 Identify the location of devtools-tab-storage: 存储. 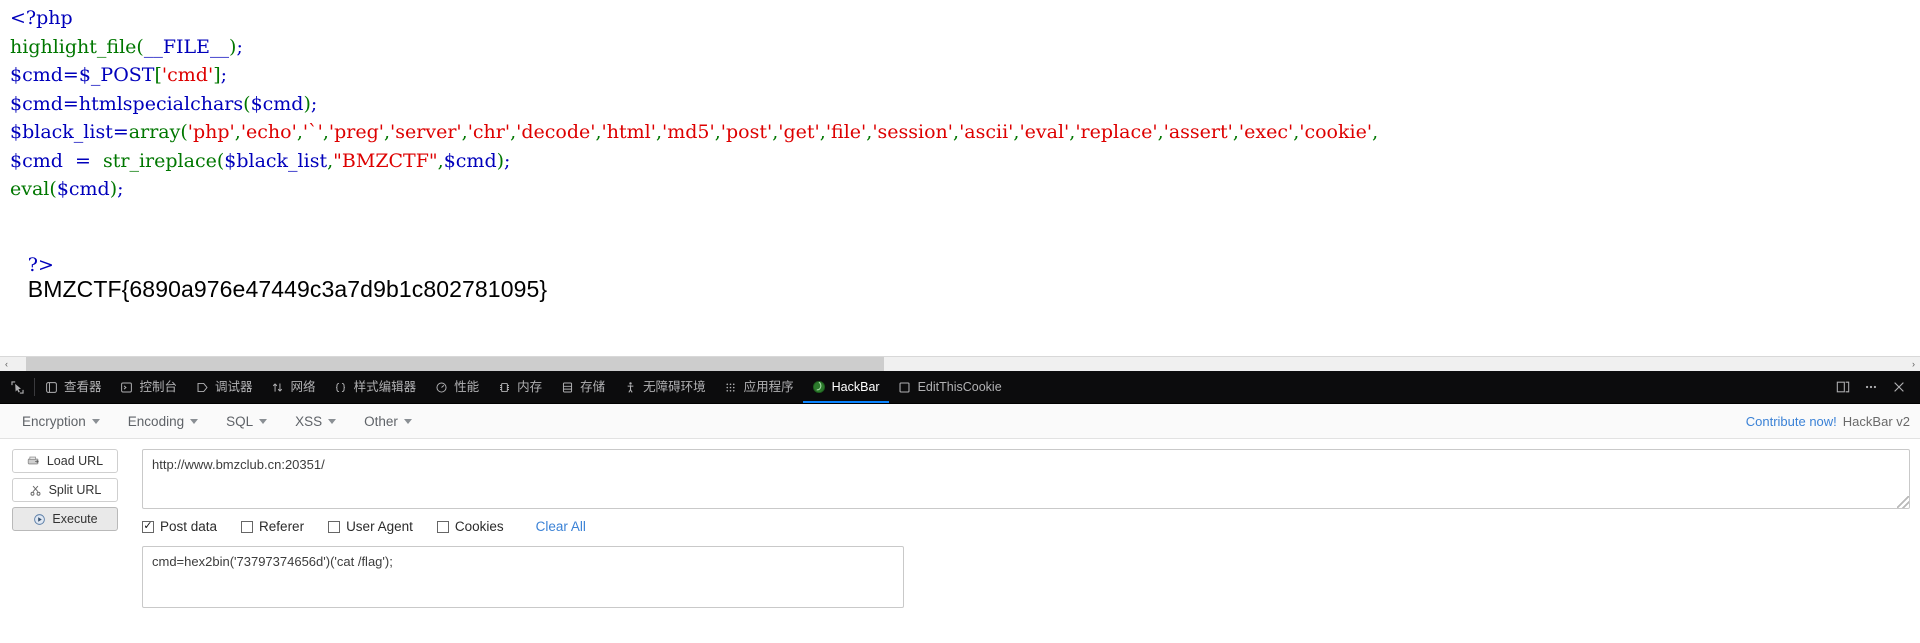
(582, 387).